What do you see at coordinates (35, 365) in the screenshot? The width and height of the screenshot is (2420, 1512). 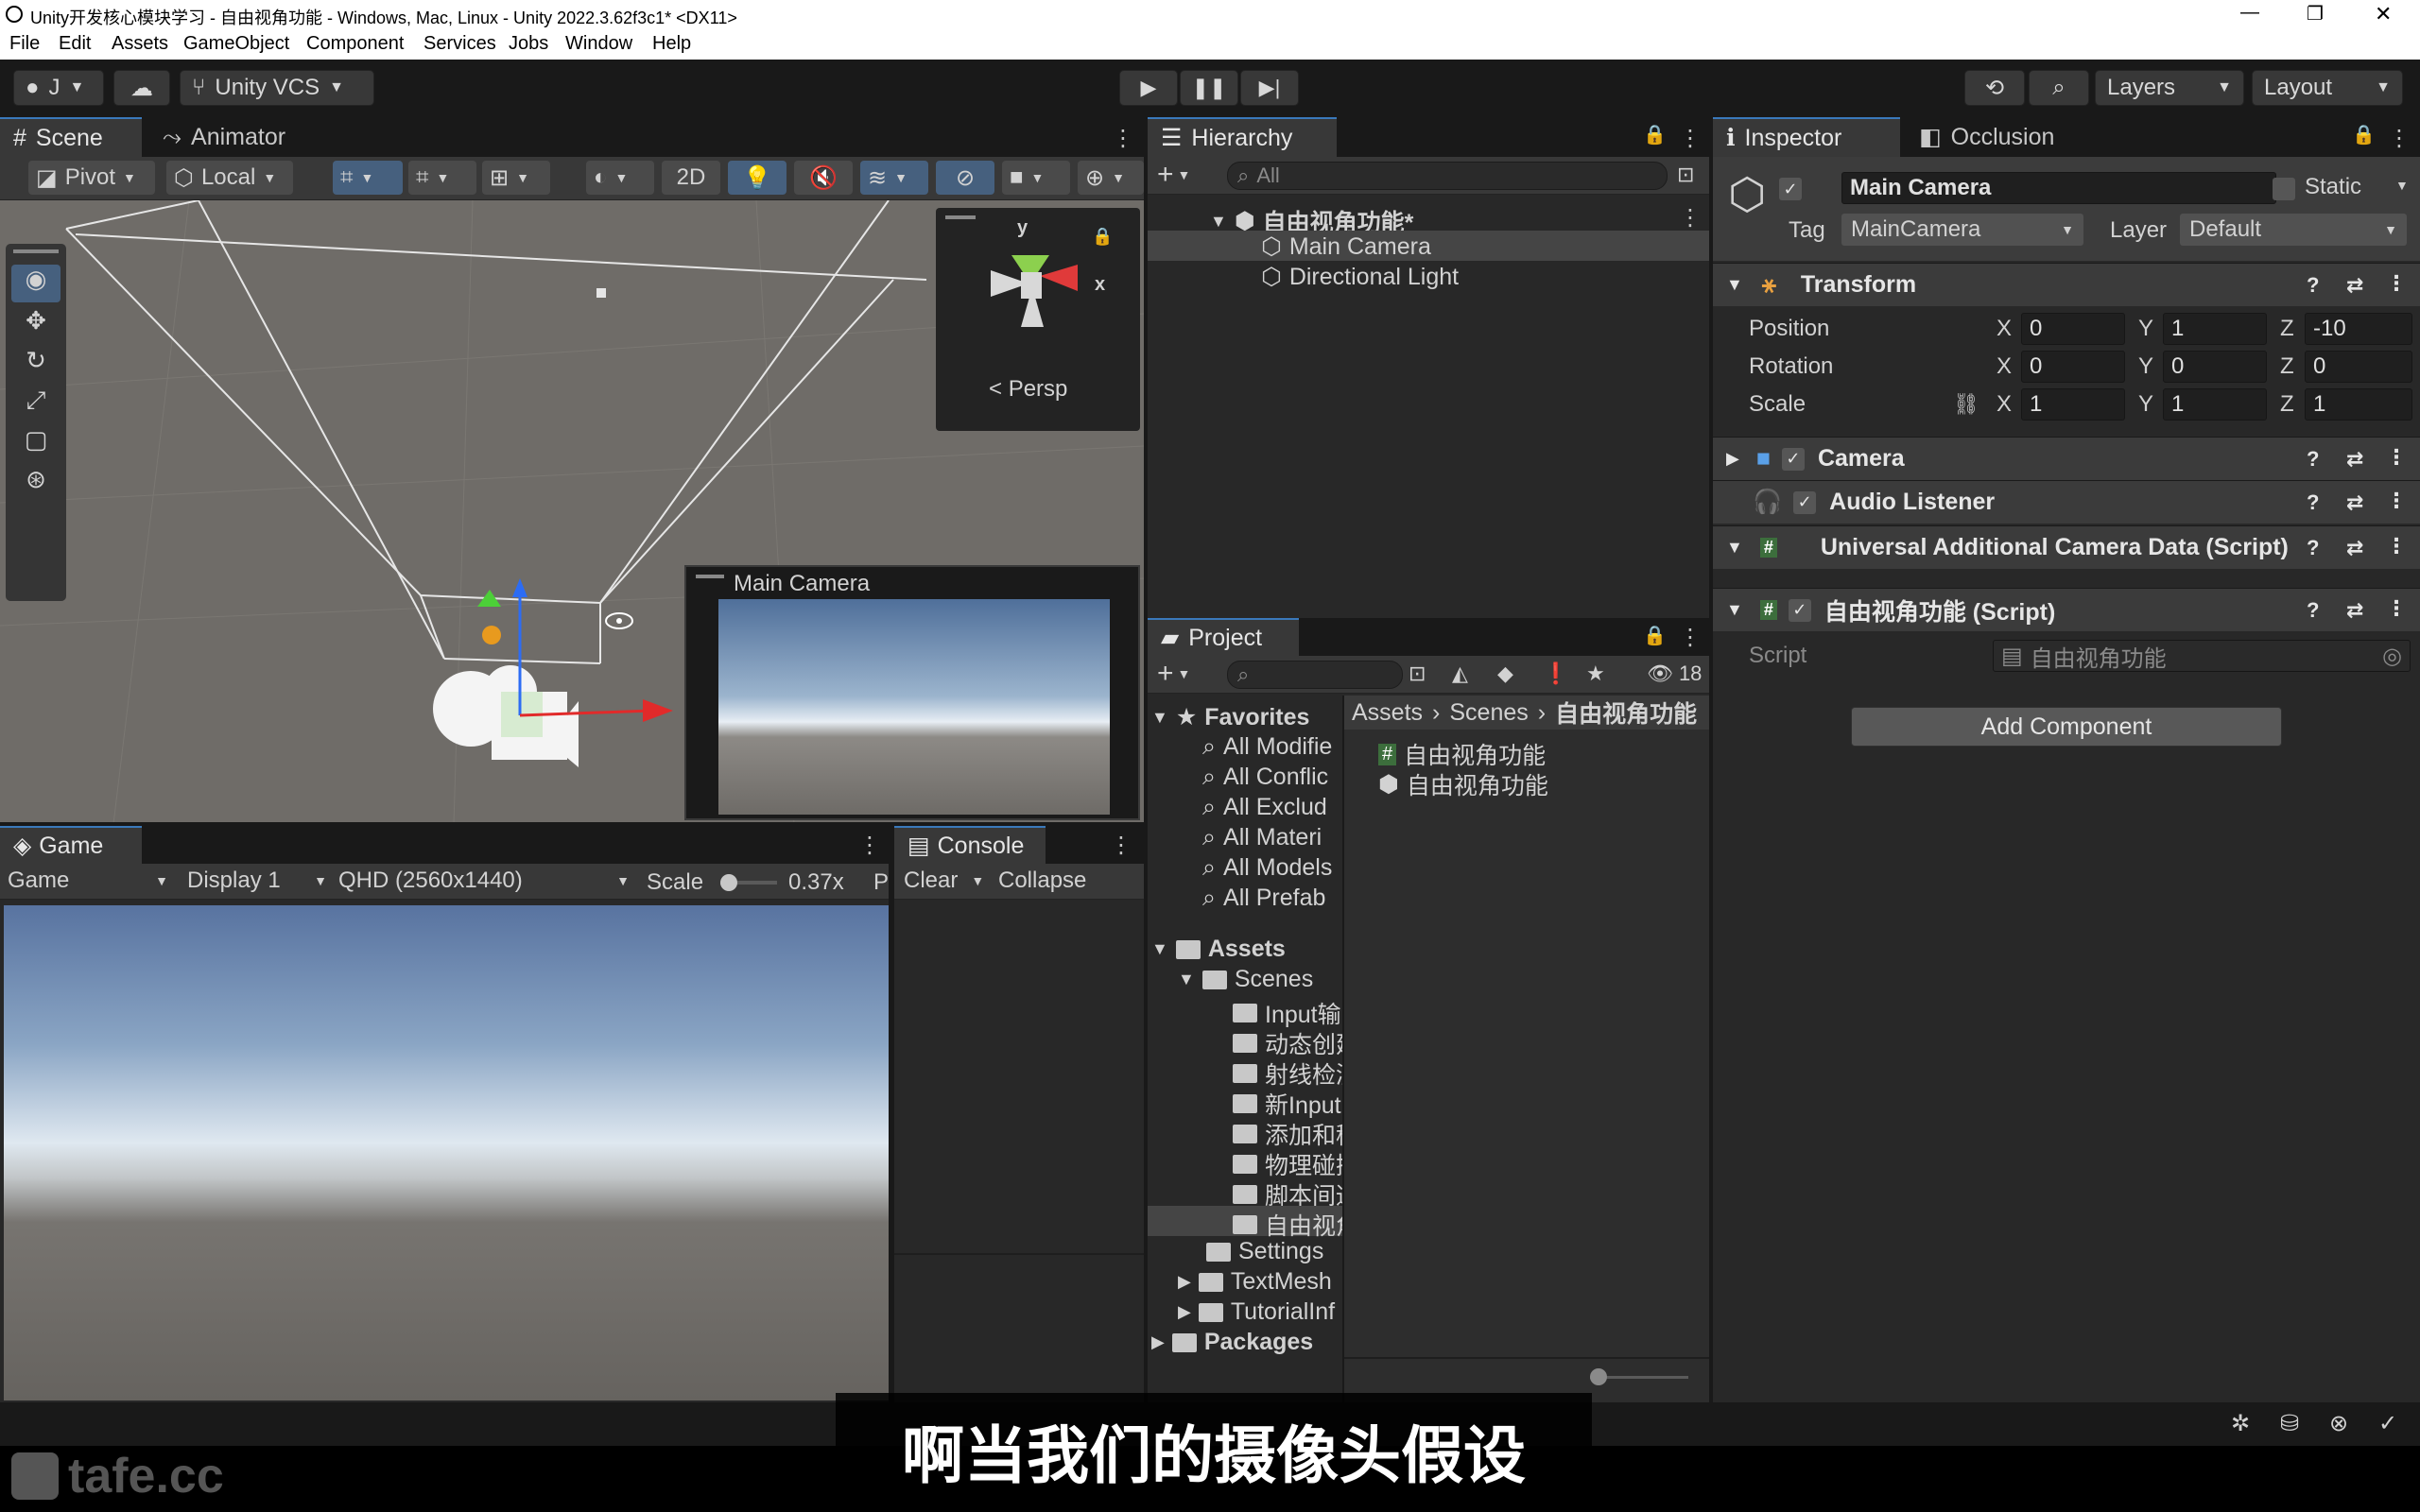 I see `rotate-tool-button: ↻` at bounding box center [35, 365].